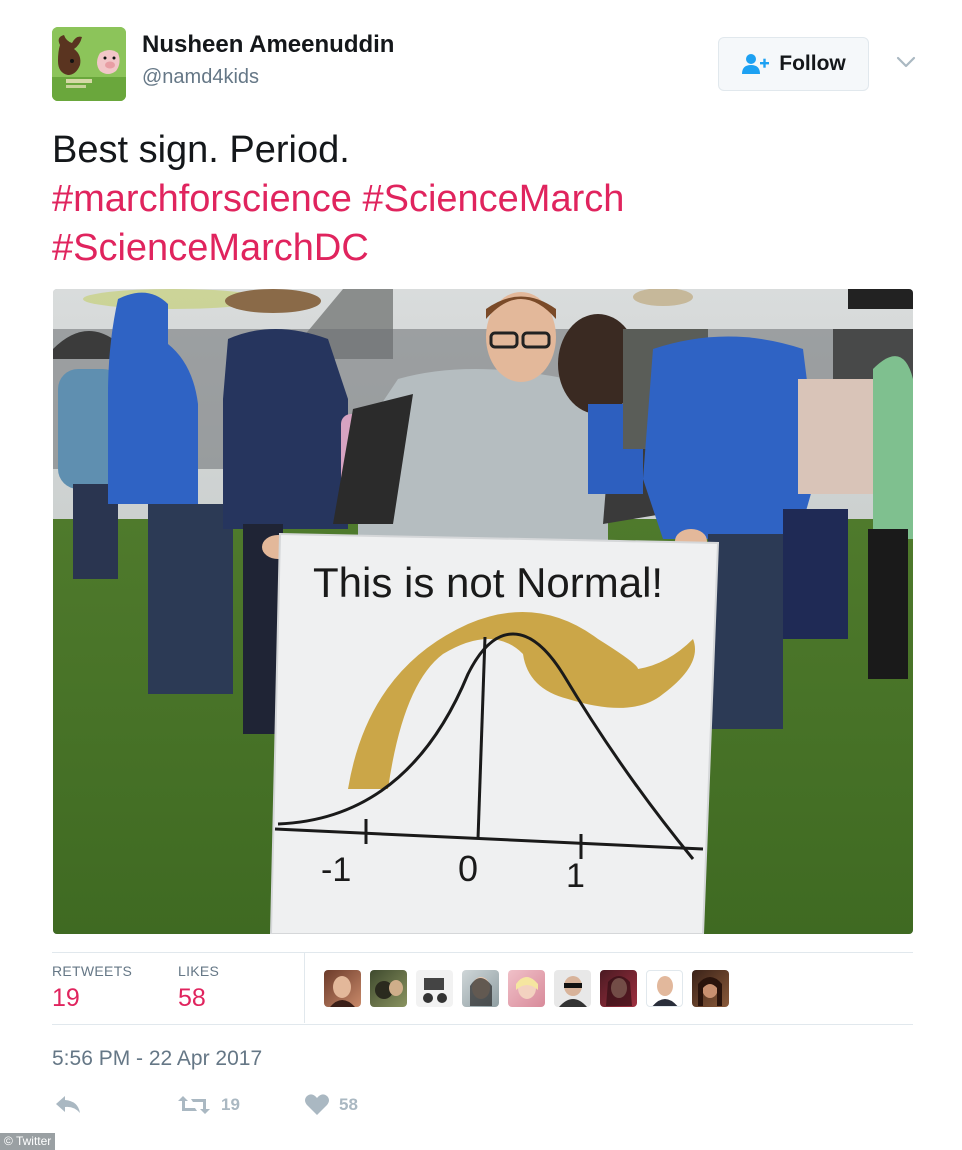 This screenshot has height=1150, width=962. What do you see at coordinates (192, 998) in the screenshot?
I see `likes-count: 58` at bounding box center [192, 998].